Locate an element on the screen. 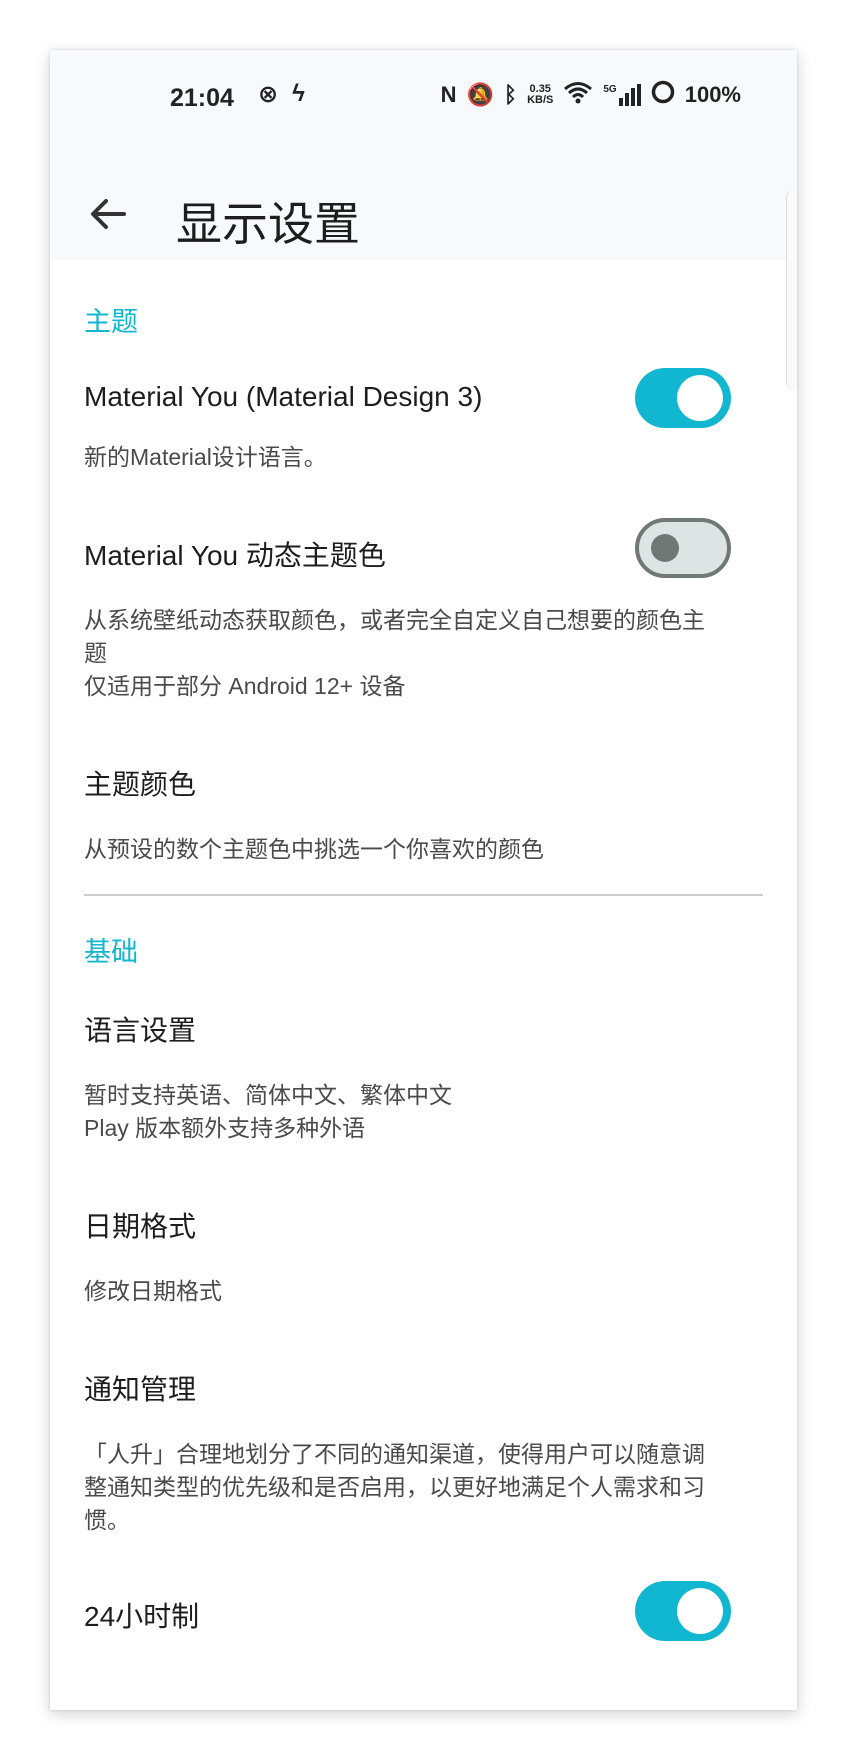  setting-theme-color: 主题颜色 从预设的数个主题色中挑选一个你喜欢的颜色 is located at coordinates (423, 814).